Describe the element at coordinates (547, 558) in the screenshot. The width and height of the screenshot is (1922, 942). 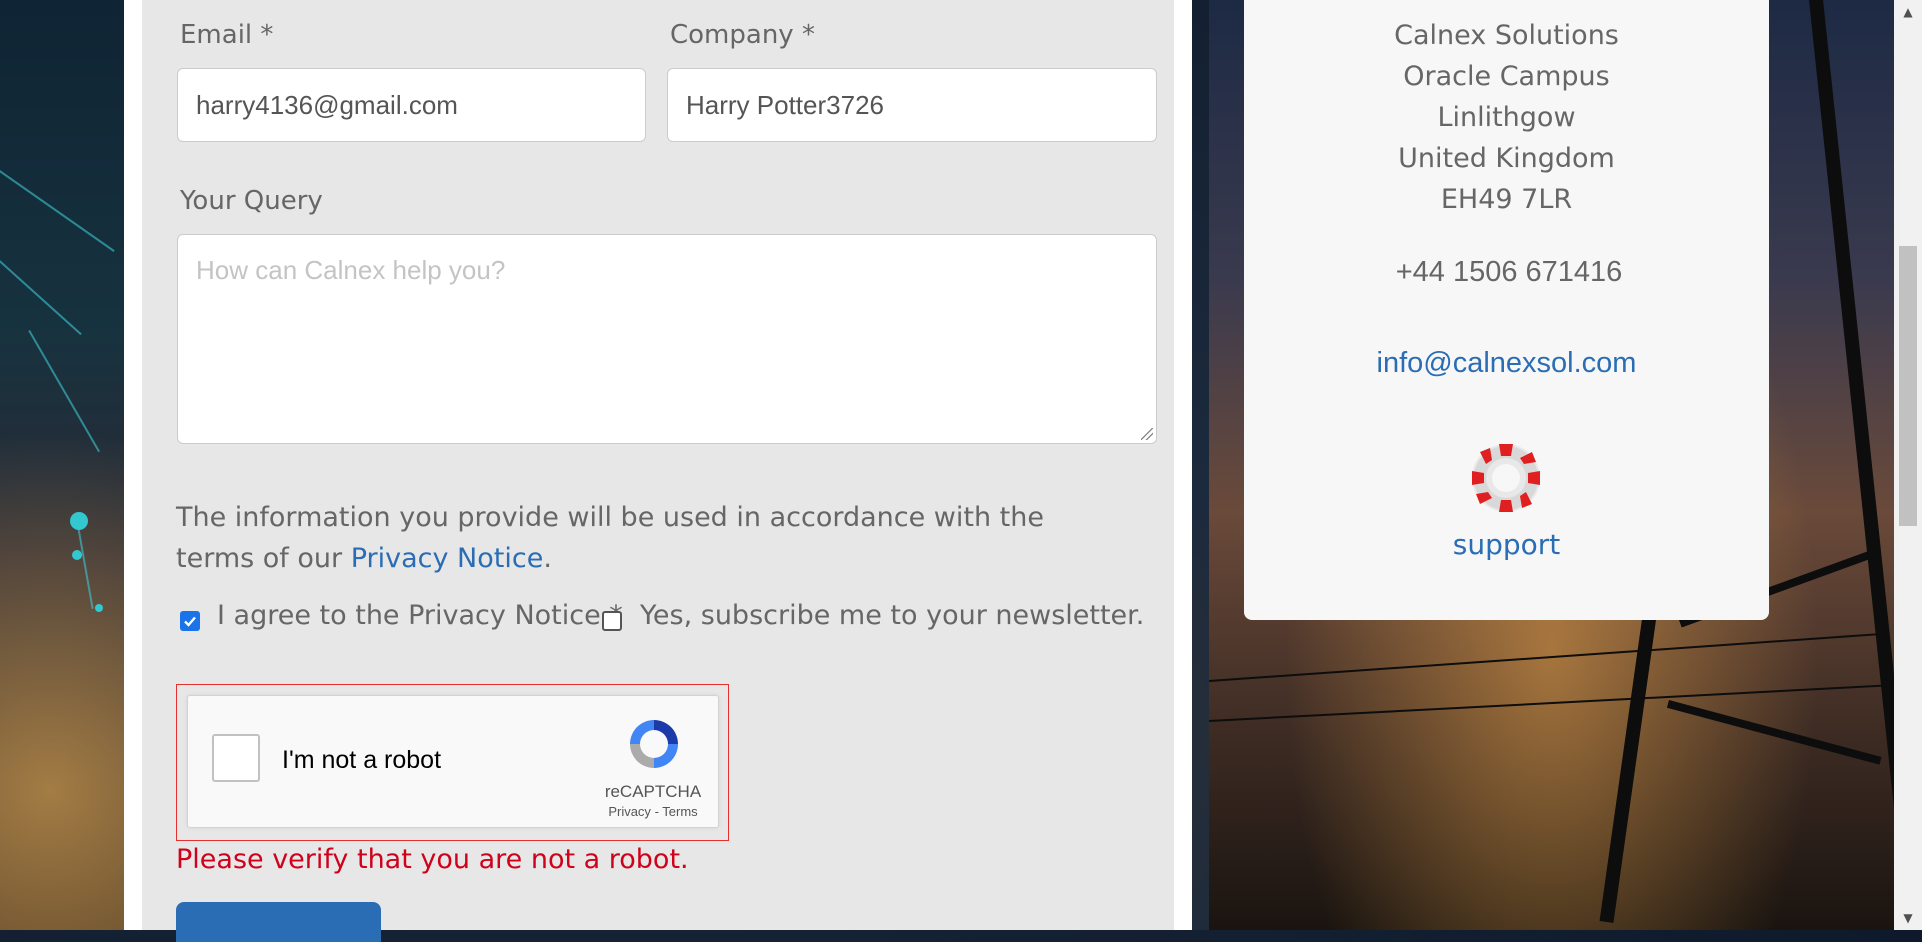
I see `notice-text-after: .` at that location.